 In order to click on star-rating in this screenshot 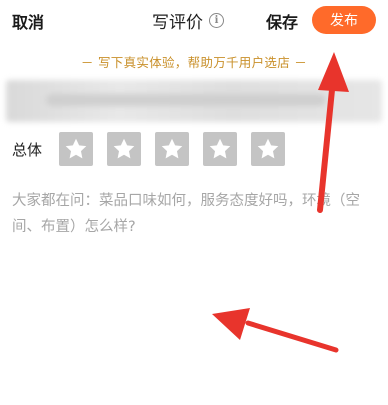, I will do `click(172, 149)`.